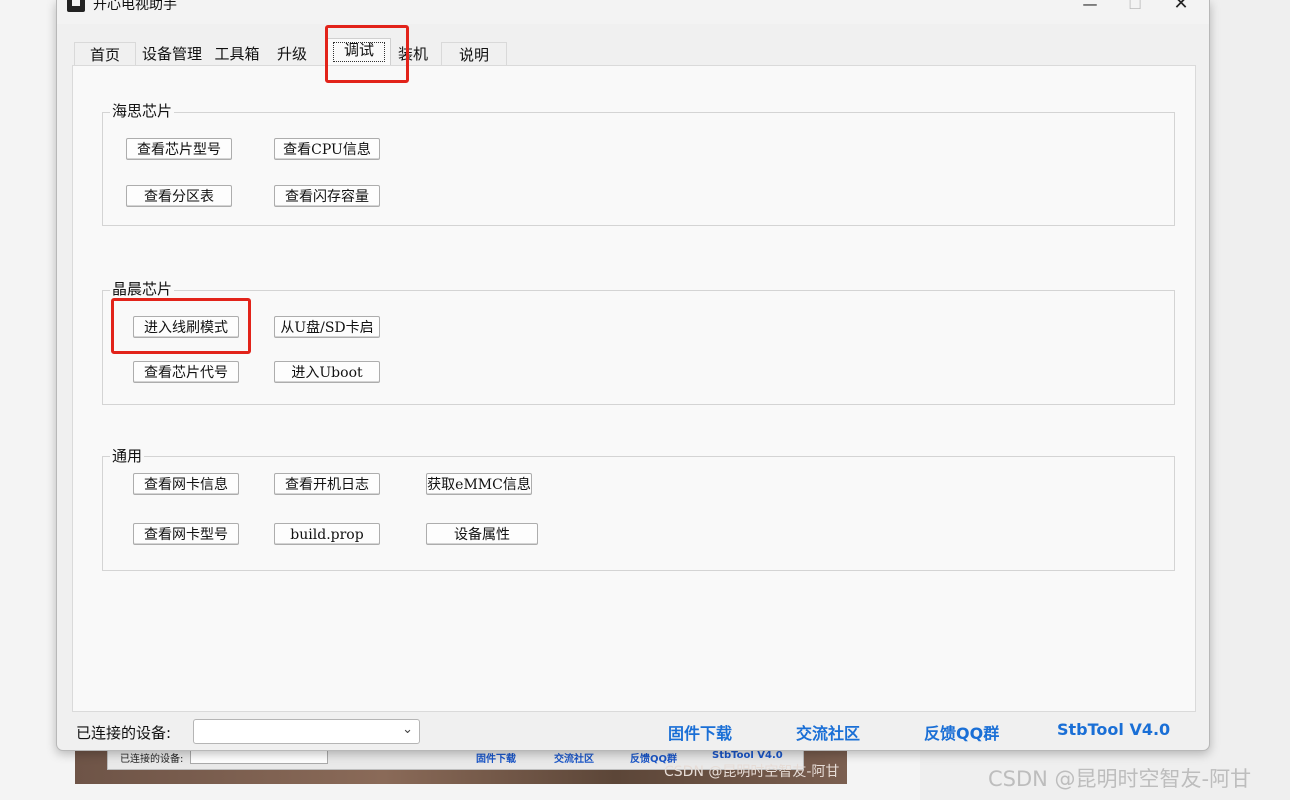  Describe the element at coordinates (105, 54) in the screenshot. I see `tab-home: 首页` at that location.